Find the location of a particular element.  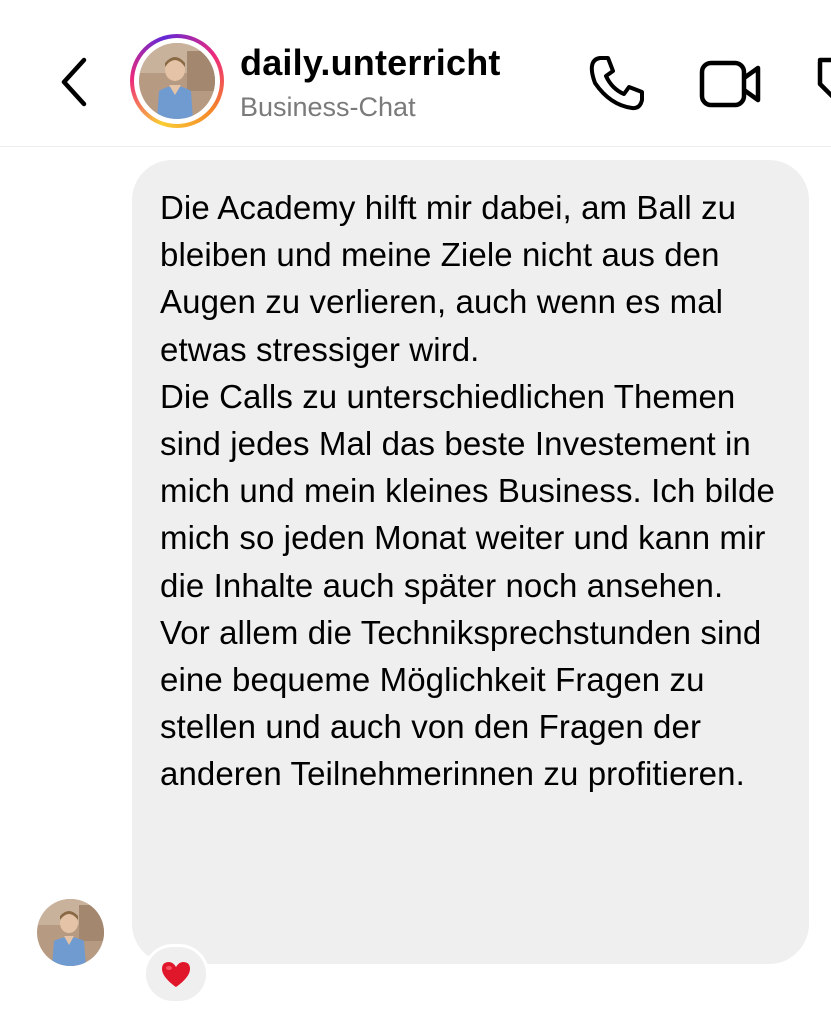

phone-icon is located at coordinates (616, 83).